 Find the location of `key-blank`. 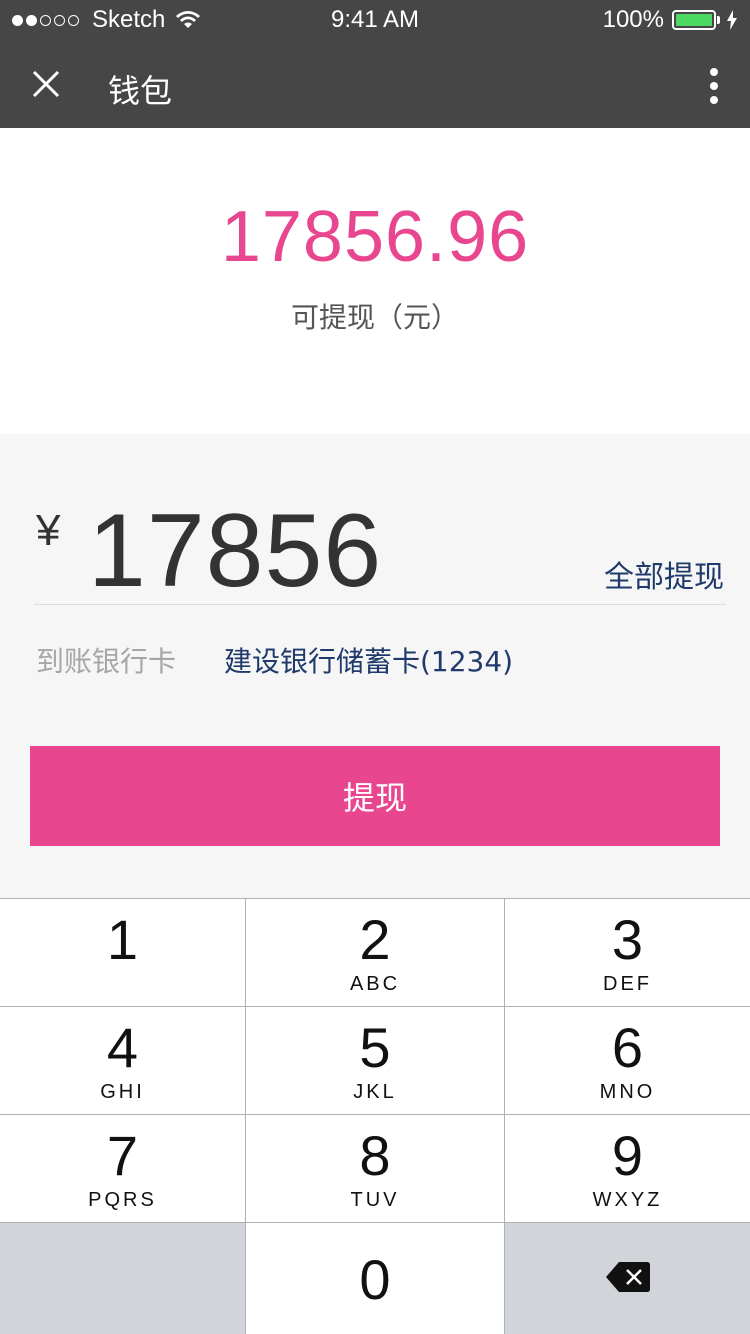

key-blank is located at coordinates (122, 1278).